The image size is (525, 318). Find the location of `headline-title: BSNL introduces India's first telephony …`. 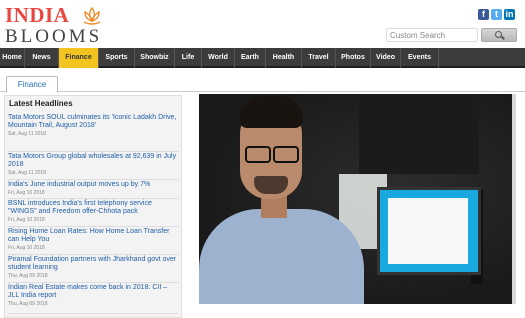

headline-title: BSNL introduces India's first telephony … is located at coordinates (93, 208).